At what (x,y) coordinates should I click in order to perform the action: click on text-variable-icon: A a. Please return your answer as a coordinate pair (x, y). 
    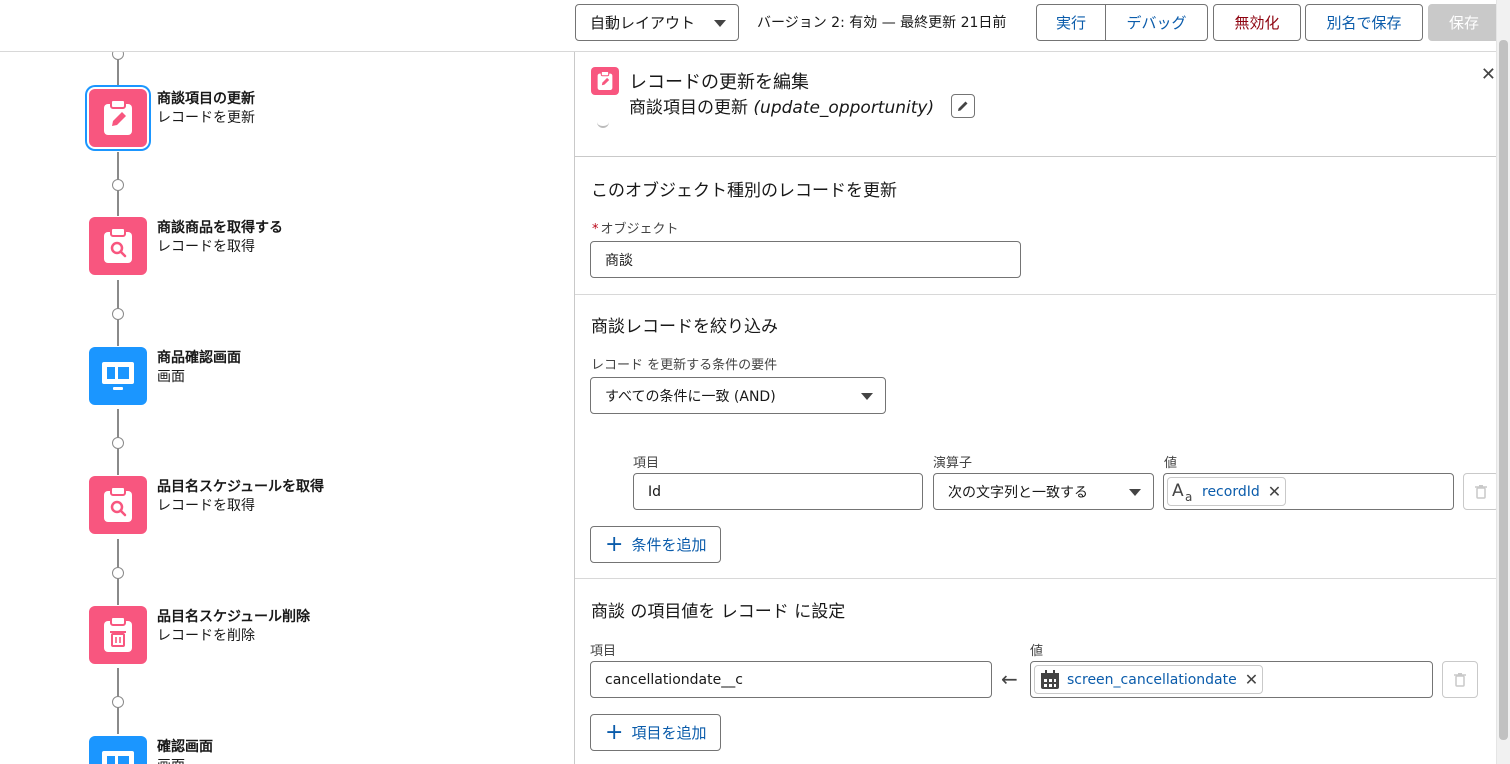
    Looking at the image, I should click on (1184, 492).